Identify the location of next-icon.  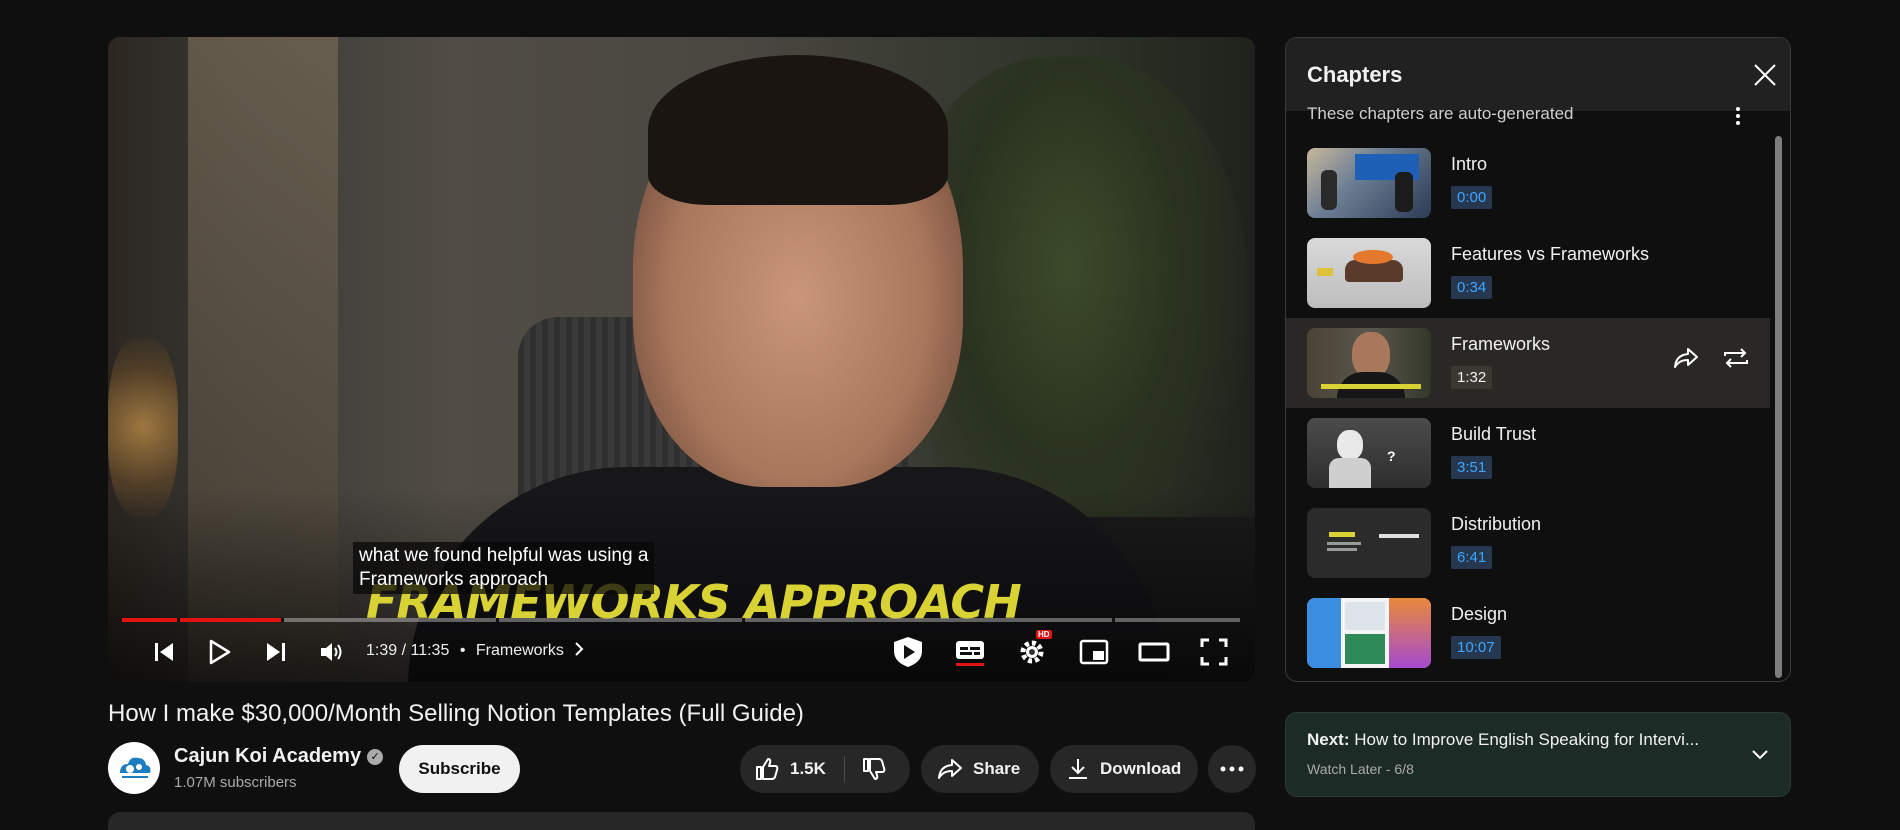
(276, 652).